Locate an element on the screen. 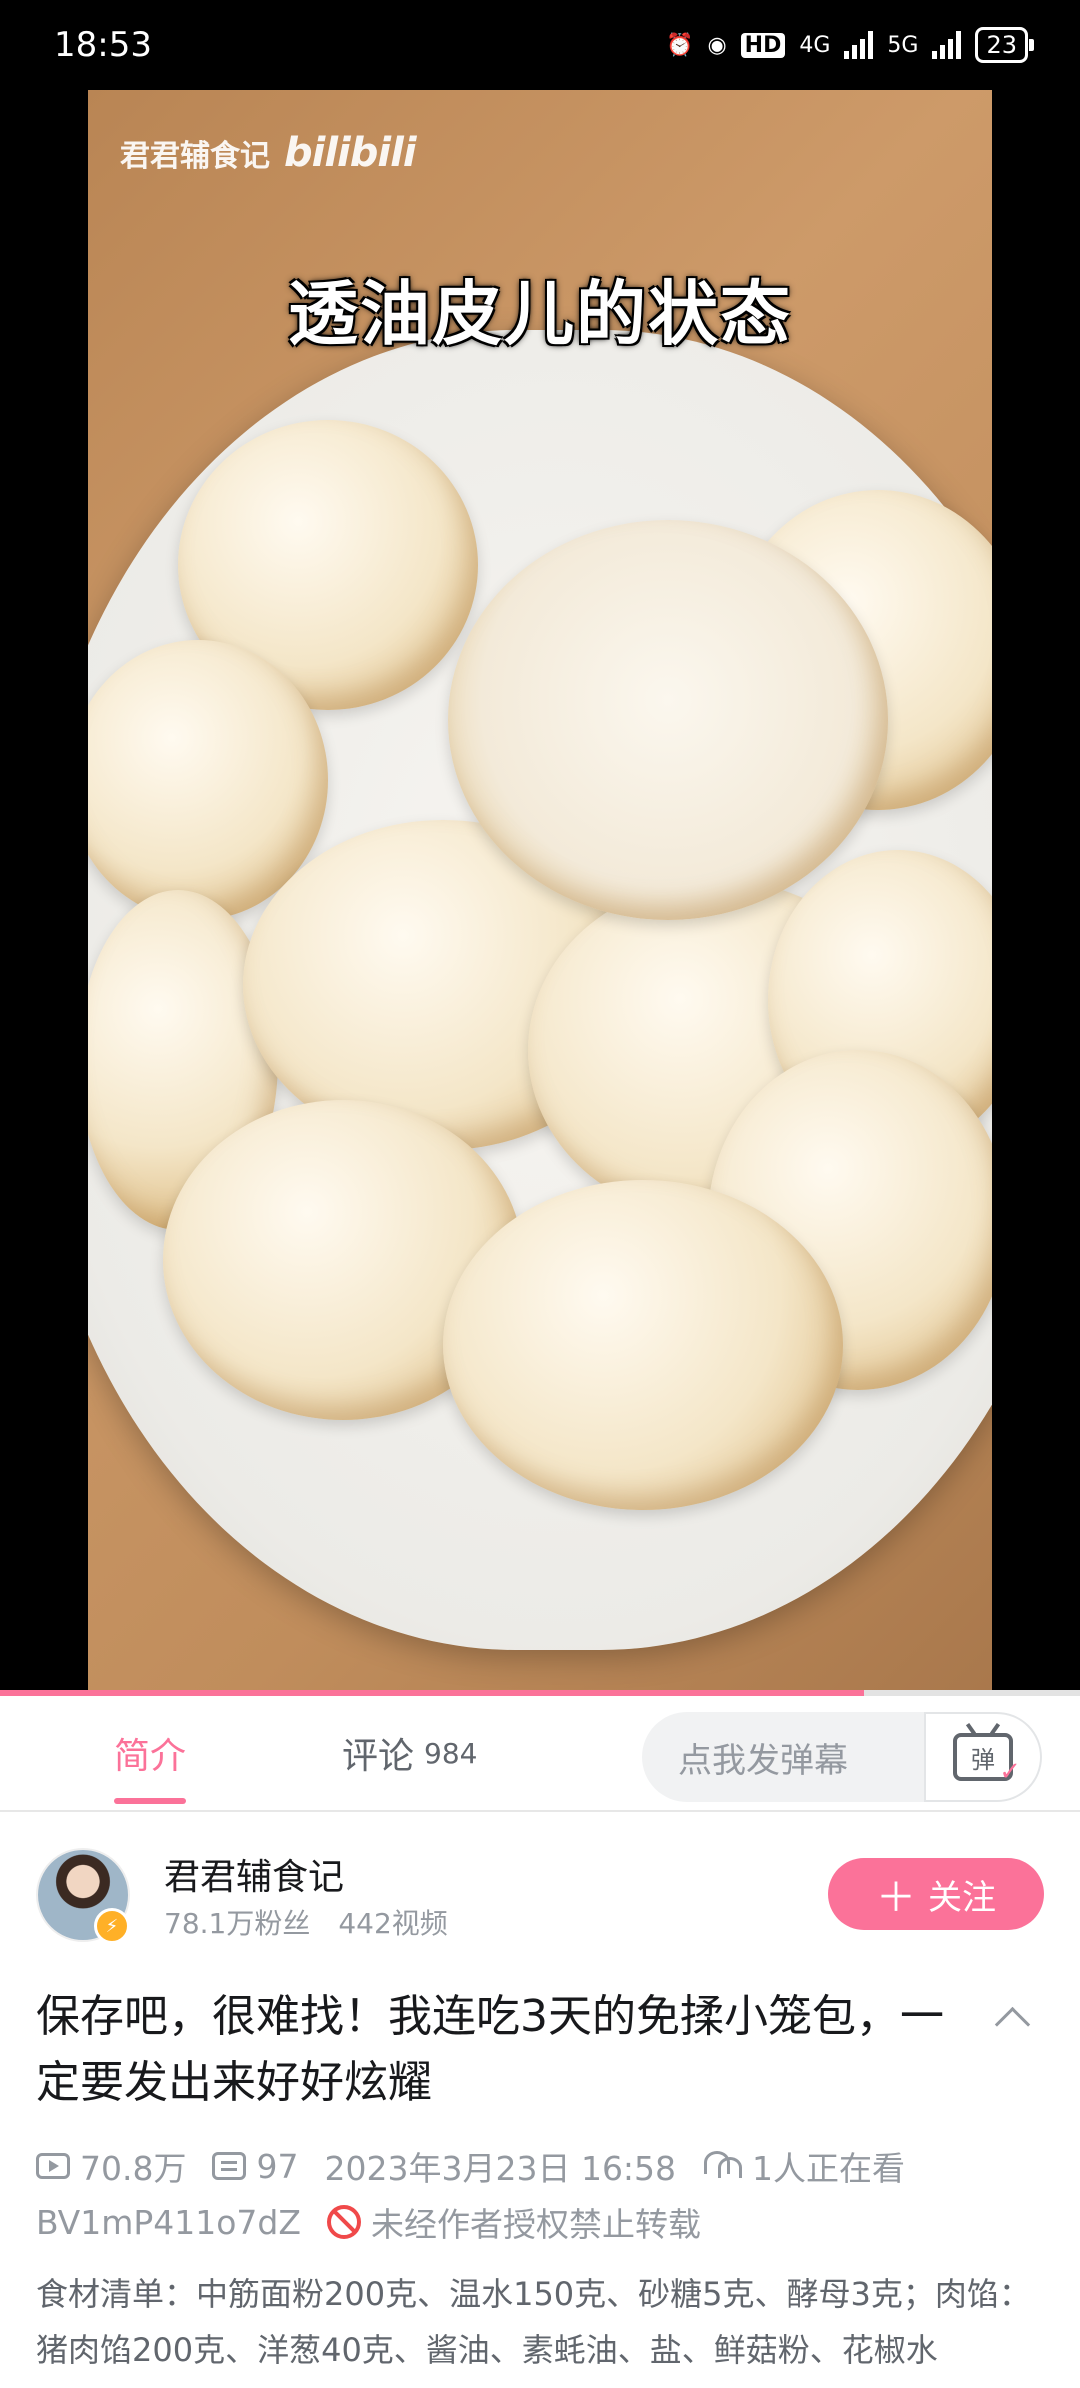  danmaku-icon-text: 弹 is located at coordinates (983, 1759).